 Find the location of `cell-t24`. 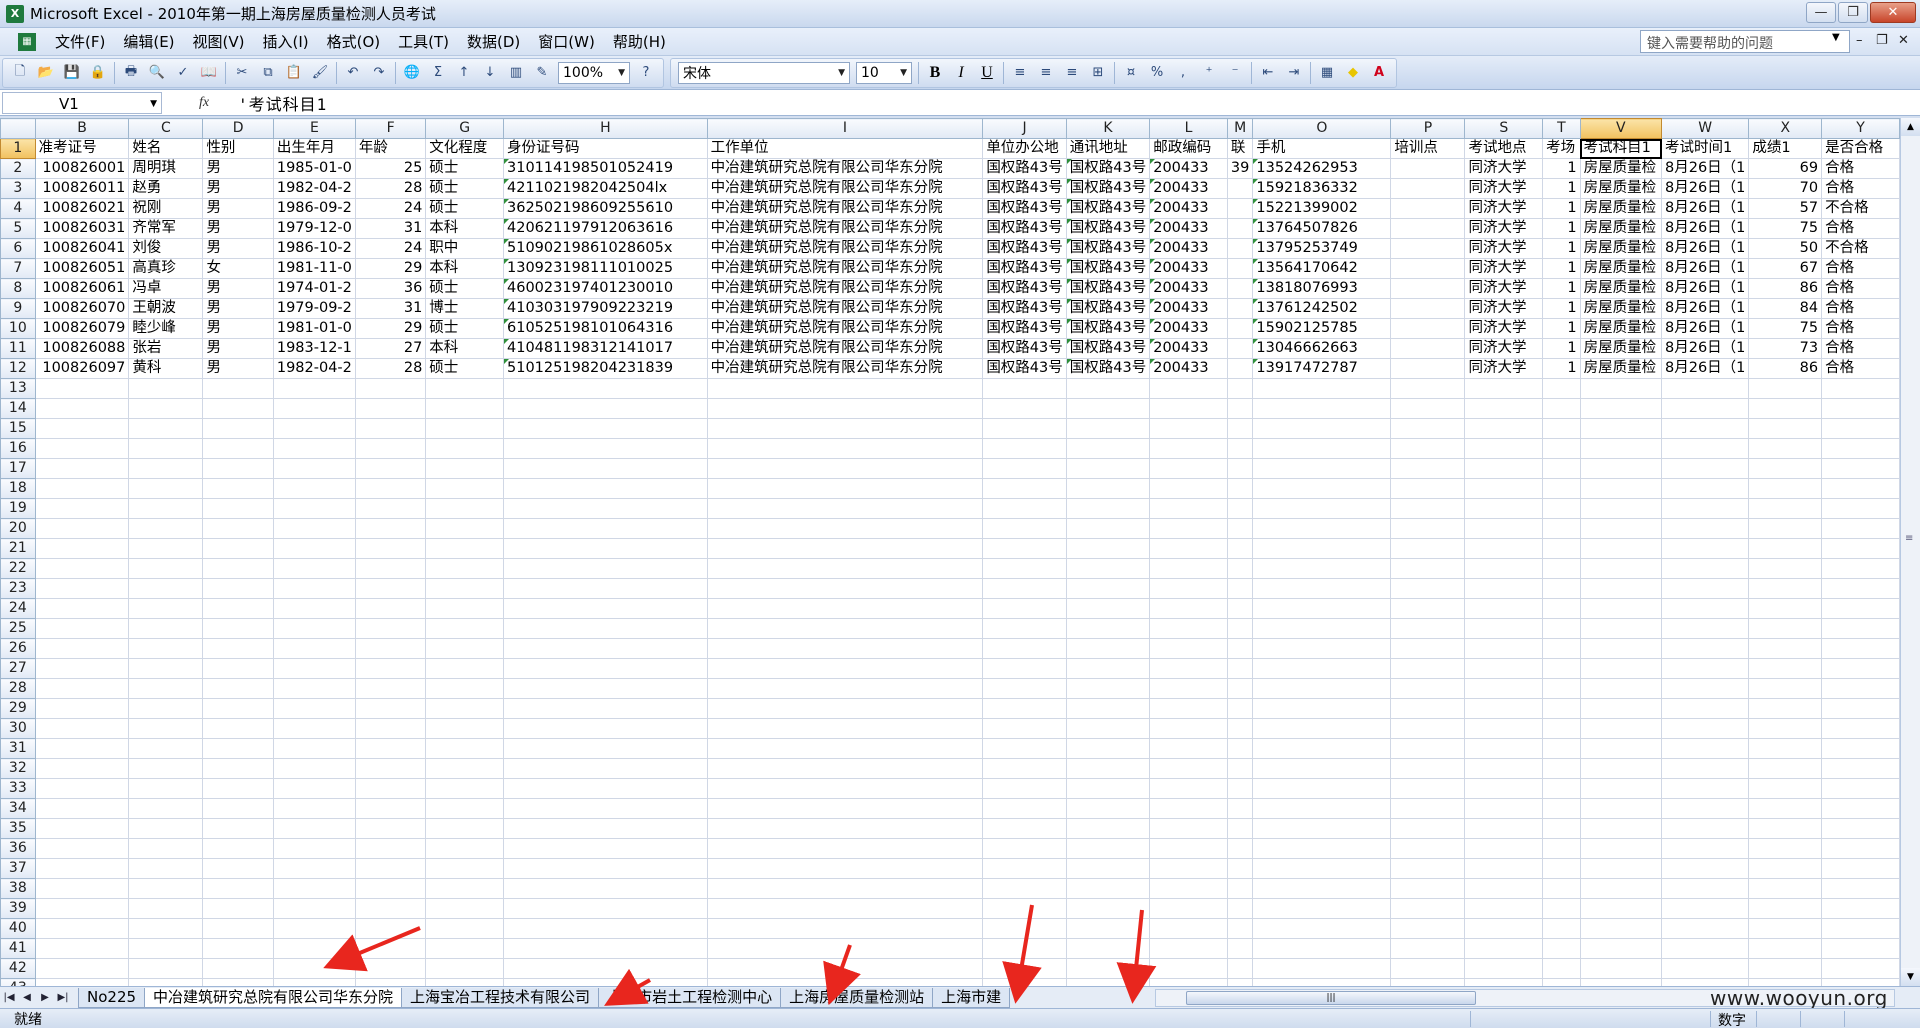

cell-t24 is located at coordinates (1561, 608).